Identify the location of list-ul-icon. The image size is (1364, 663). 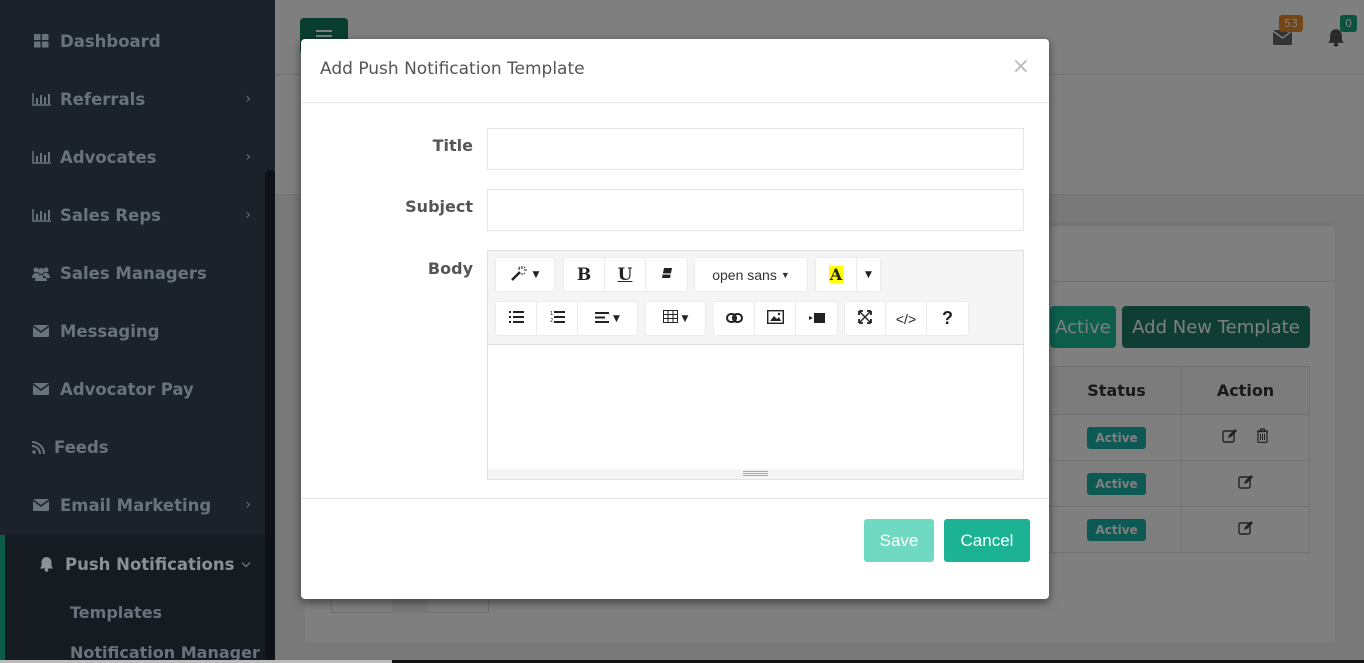
(516, 318).